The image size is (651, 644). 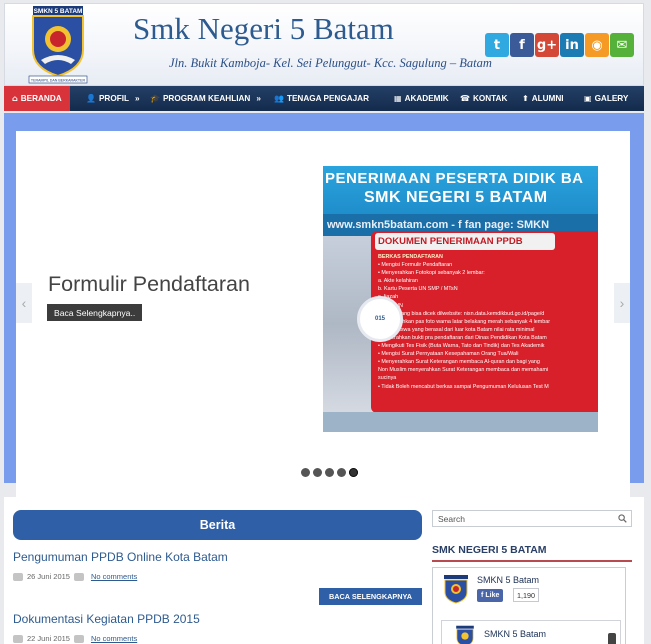 I want to click on nav-item-beranda: ⌂ BERANDA, so click(x=37, y=98).